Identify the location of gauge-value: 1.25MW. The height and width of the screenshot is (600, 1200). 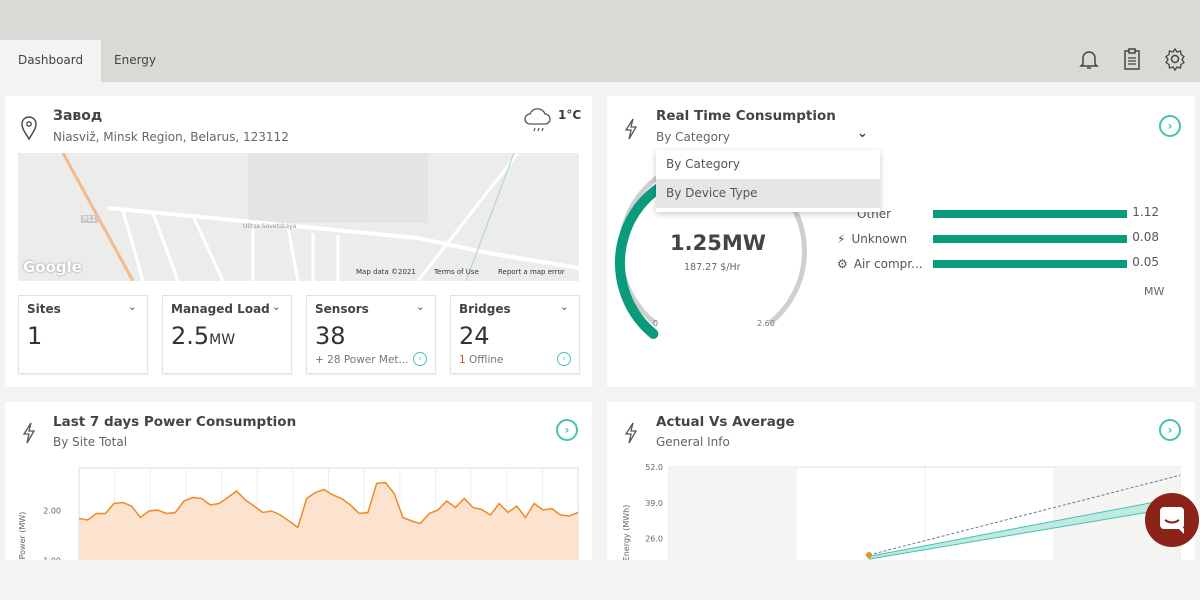
(718, 243).